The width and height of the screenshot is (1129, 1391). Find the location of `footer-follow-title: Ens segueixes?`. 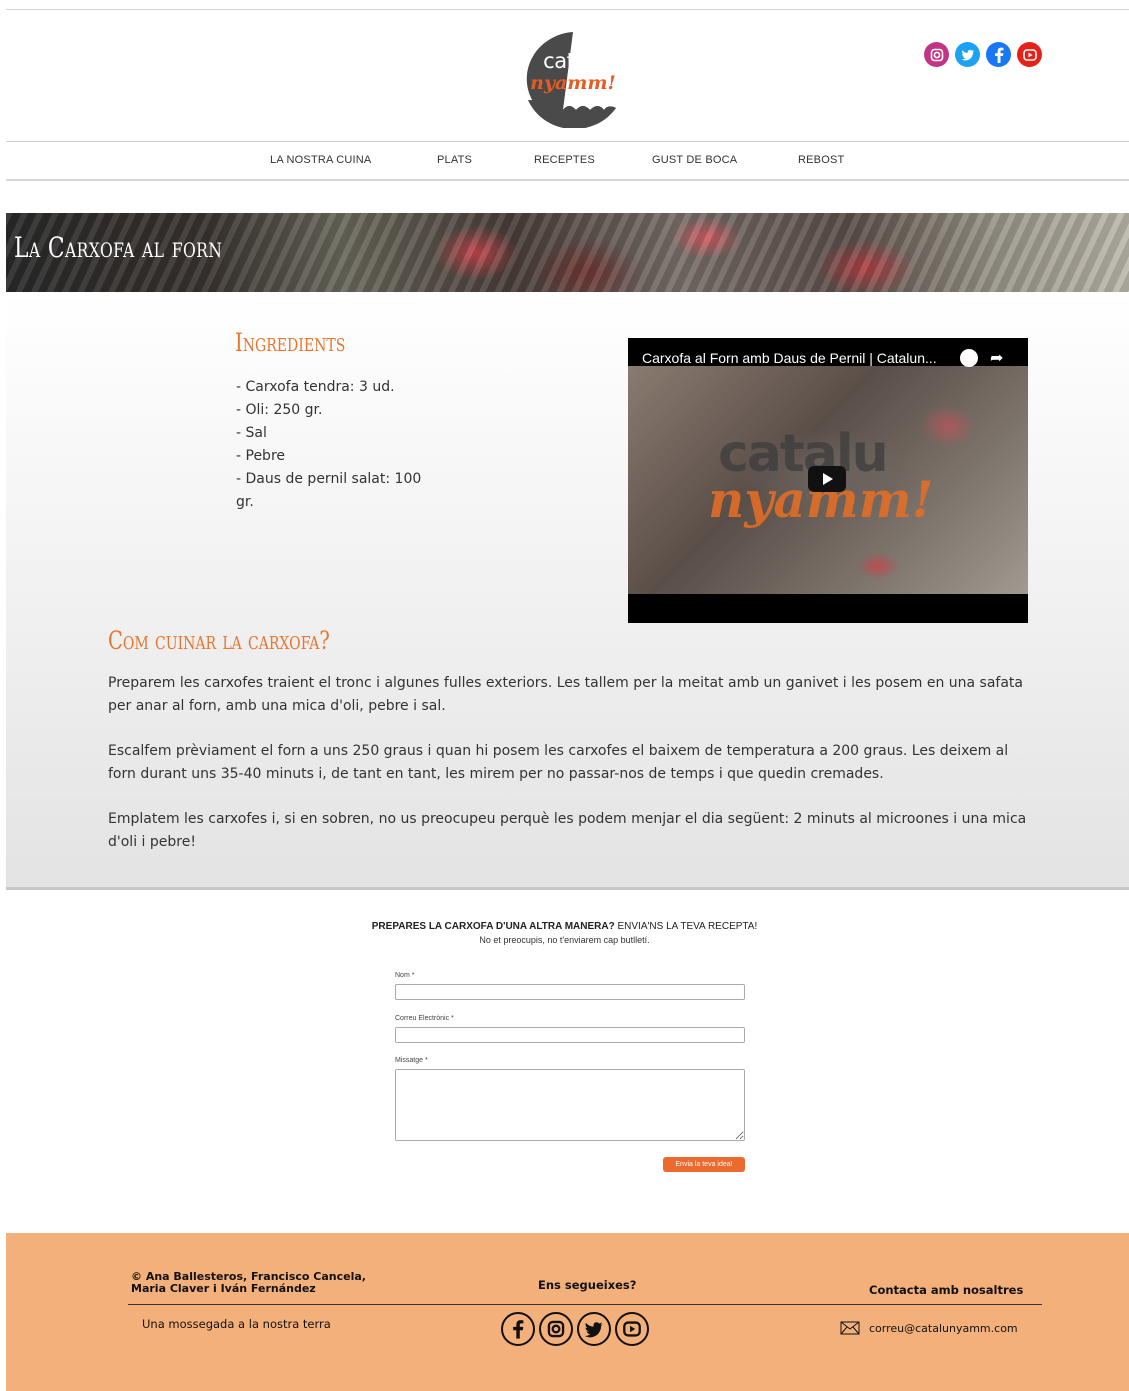

footer-follow-title: Ens segueixes? is located at coordinates (587, 1285).